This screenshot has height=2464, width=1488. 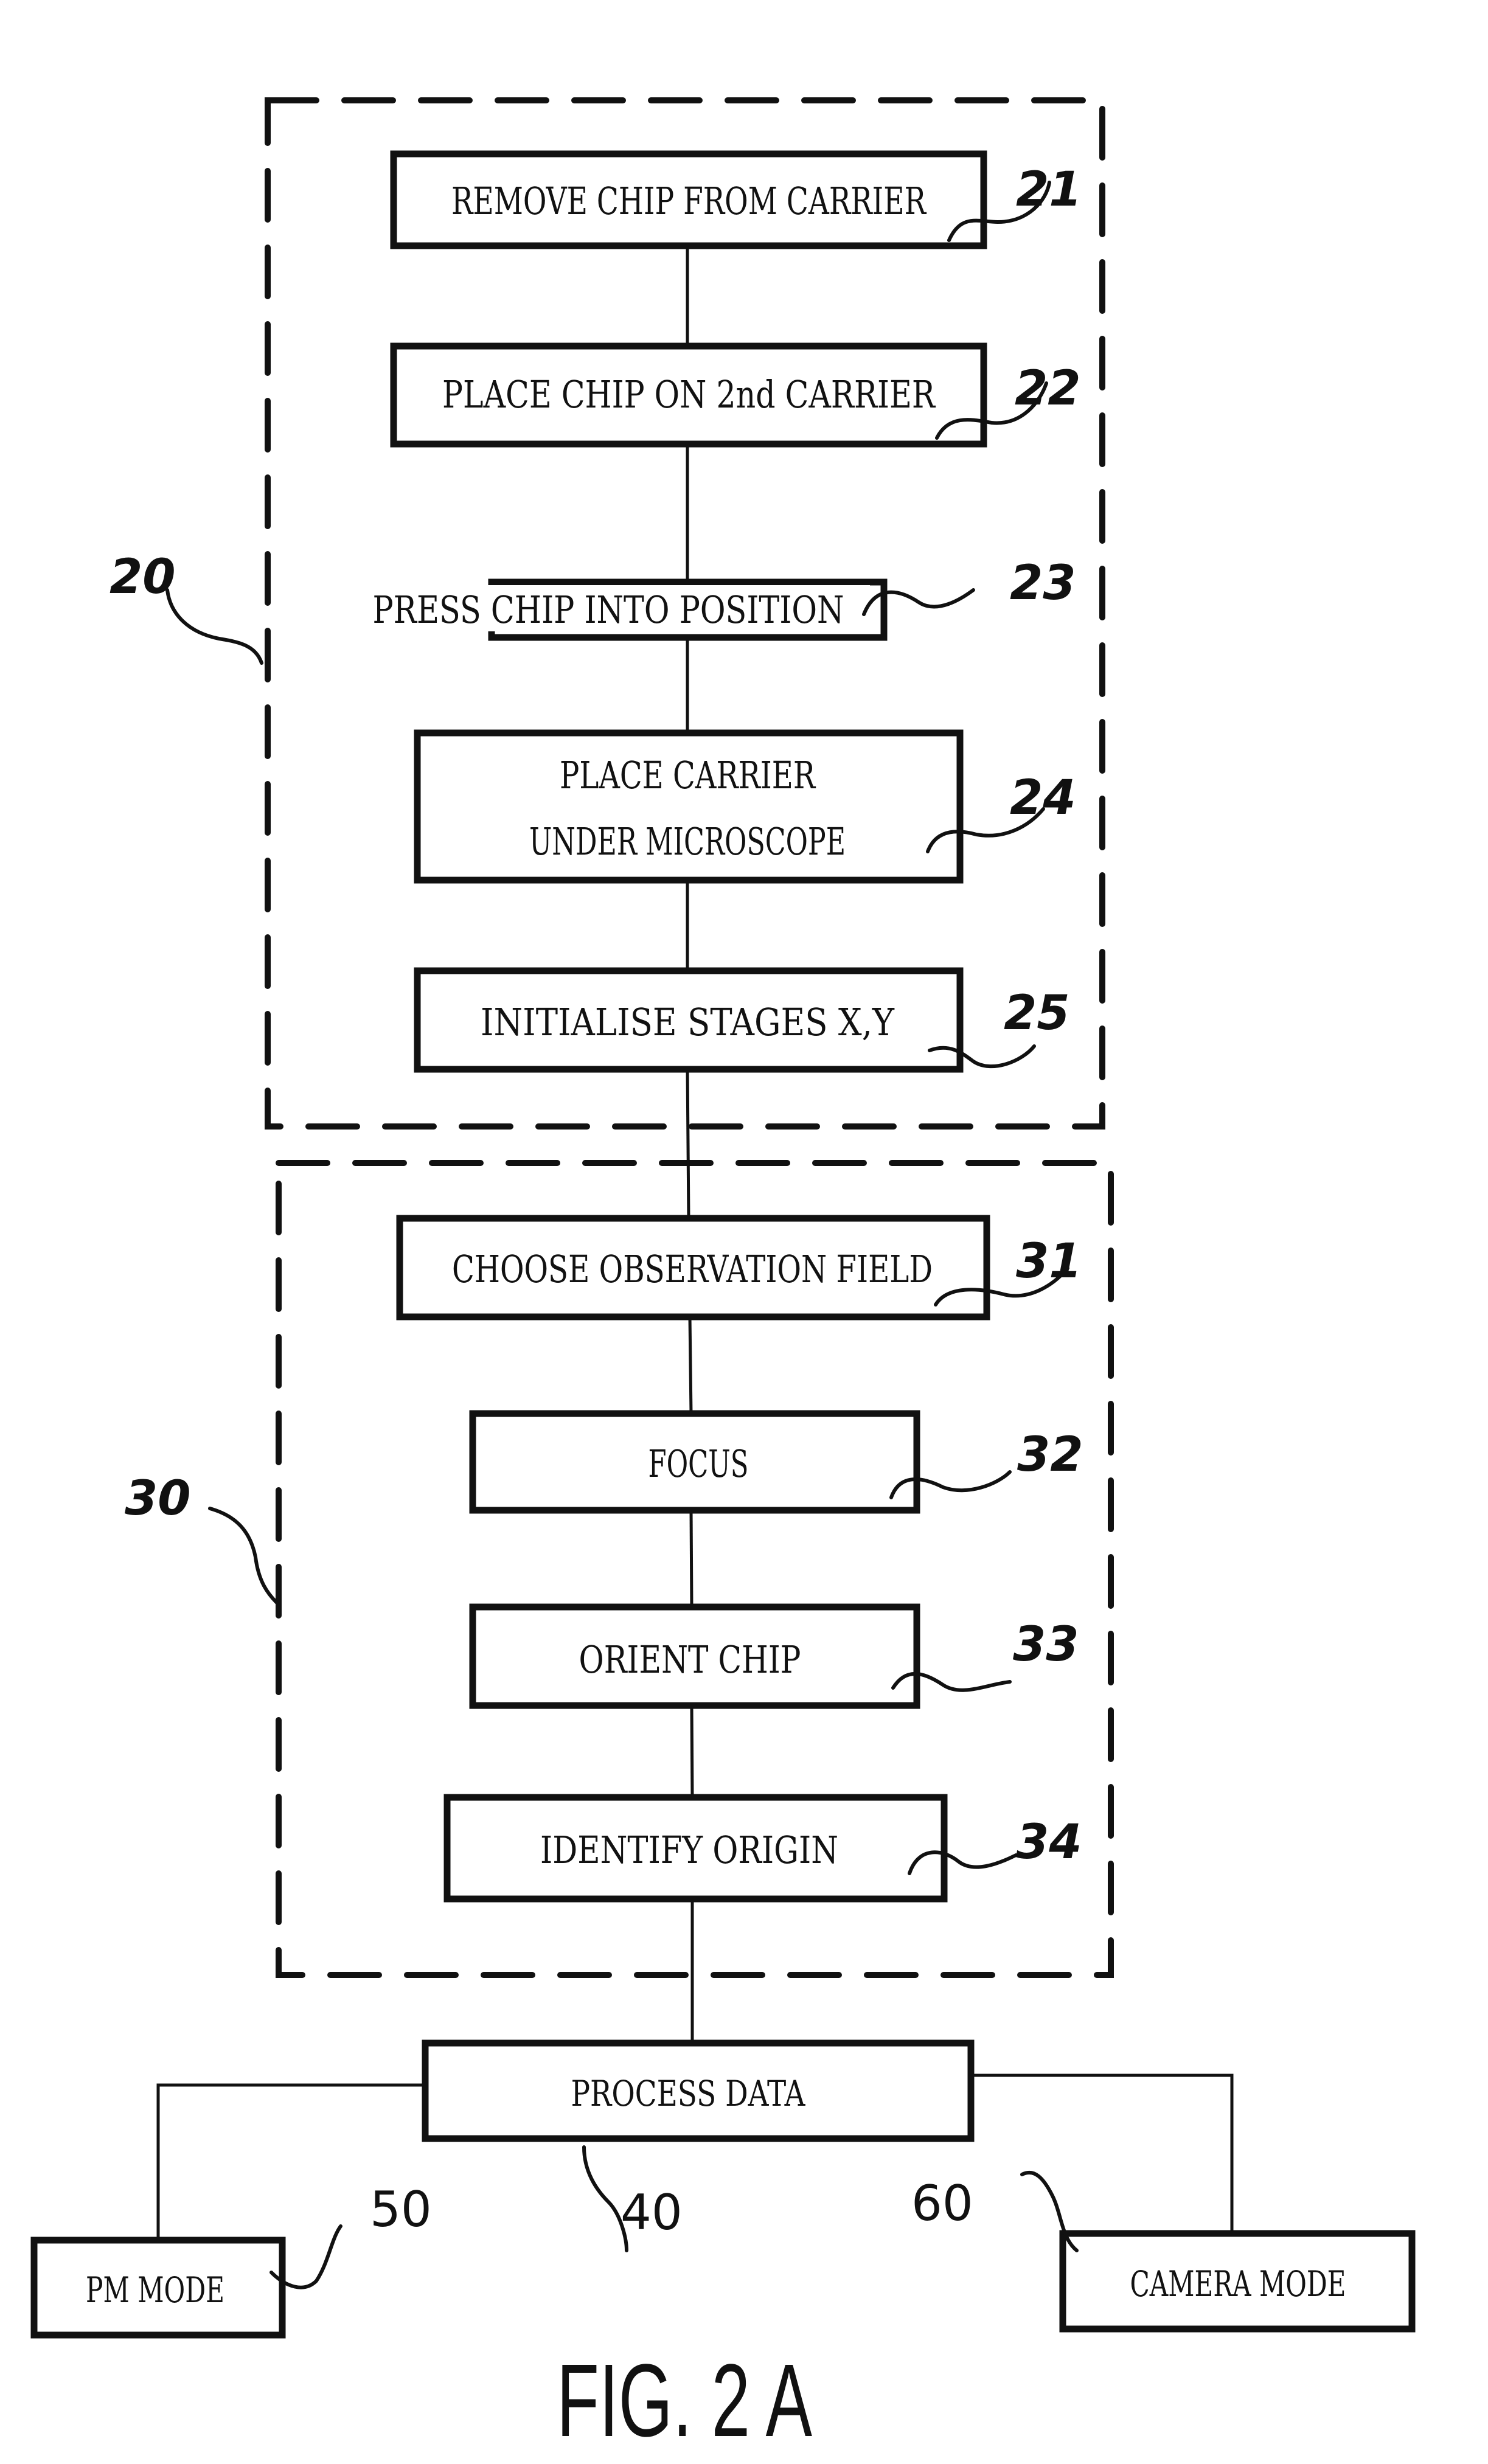 I want to click on step-22: PLACE CHIP ON 2nd CARRIER, so click(x=688, y=395).